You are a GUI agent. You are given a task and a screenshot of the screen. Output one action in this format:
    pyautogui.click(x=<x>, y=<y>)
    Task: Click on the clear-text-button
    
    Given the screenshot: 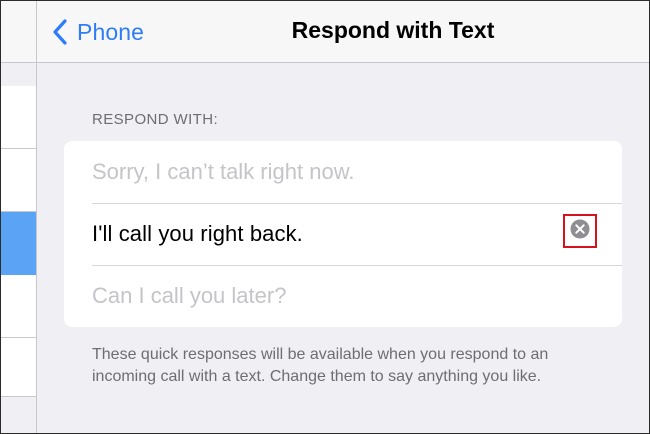 What is the action you would take?
    pyautogui.click(x=580, y=231)
    